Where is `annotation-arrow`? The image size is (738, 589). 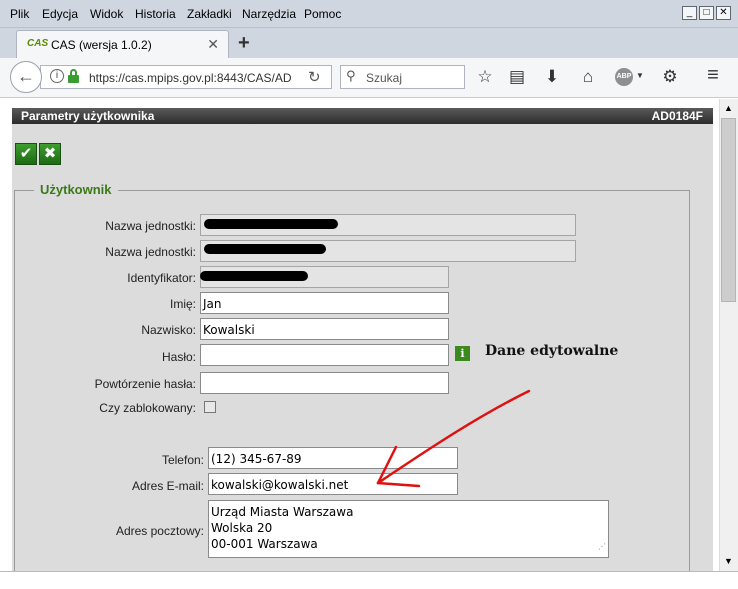
annotation-arrow is located at coordinates (453, 438).